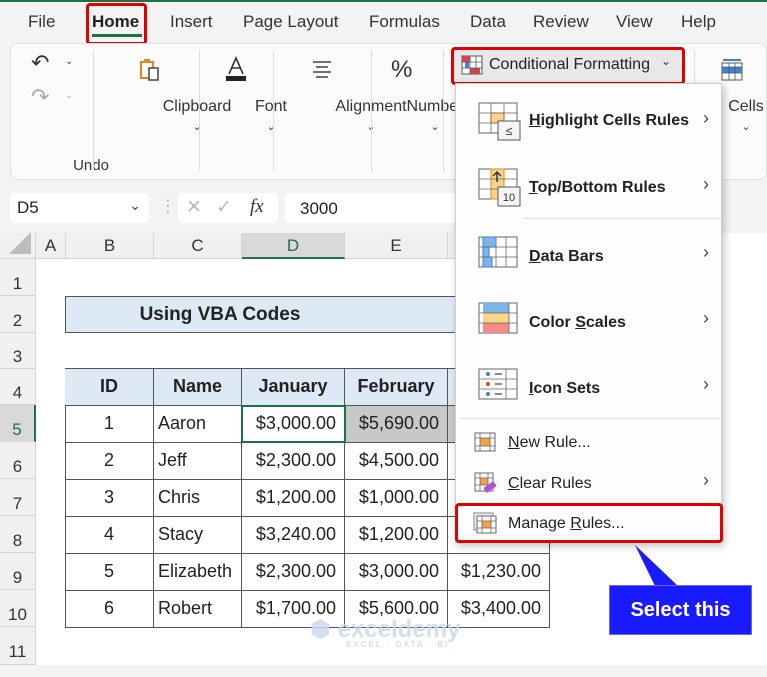 The height and width of the screenshot is (677, 767). What do you see at coordinates (18, 387) in the screenshot?
I see `row-header-4: 4` at bounding box center [18, 387].